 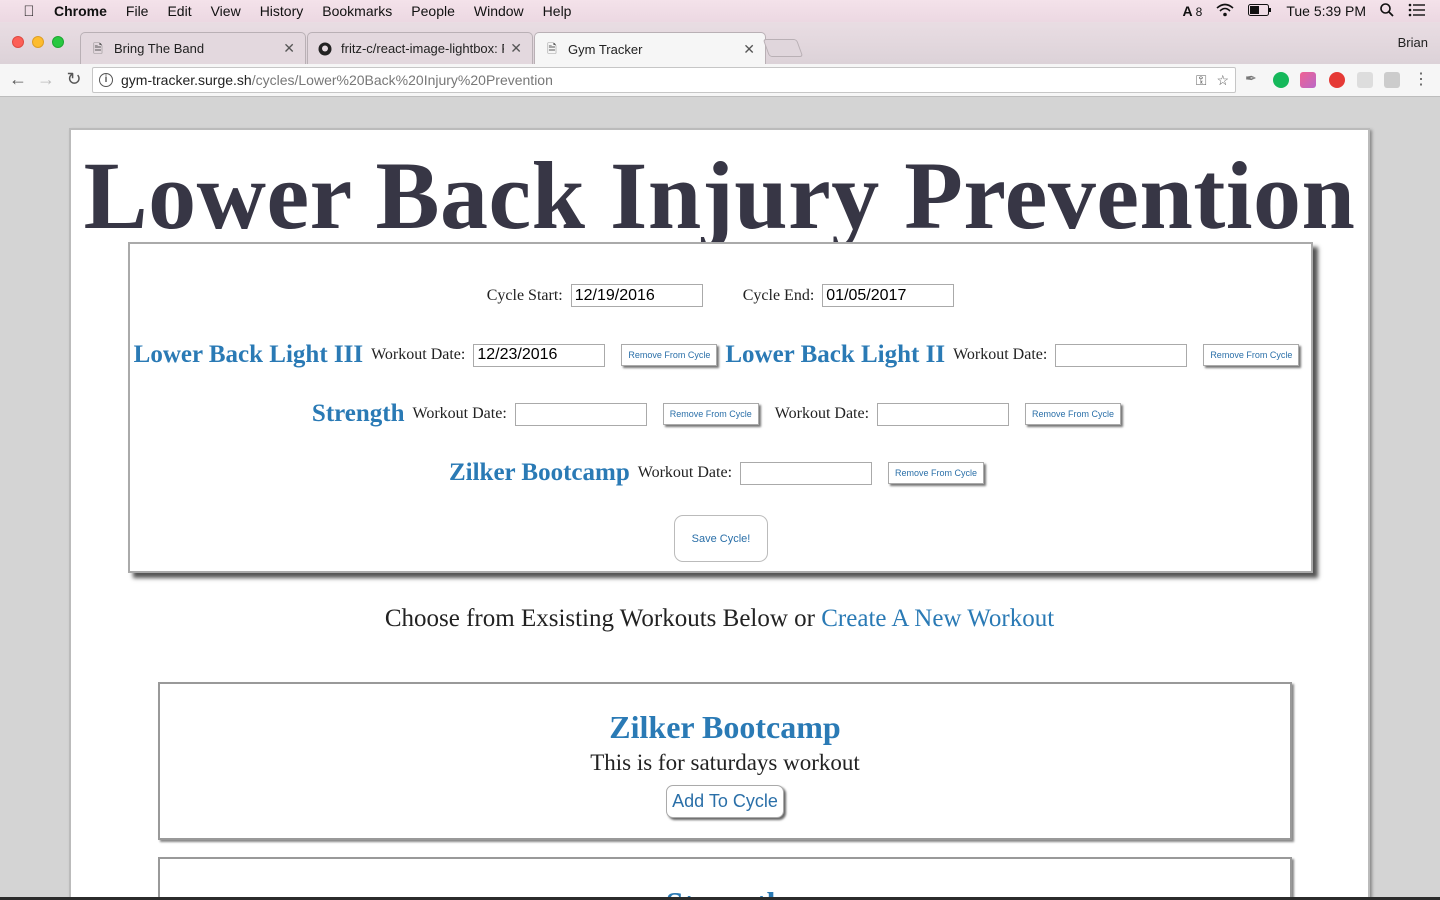 I want to click on new-tab-button, so click(x=783, y=48).